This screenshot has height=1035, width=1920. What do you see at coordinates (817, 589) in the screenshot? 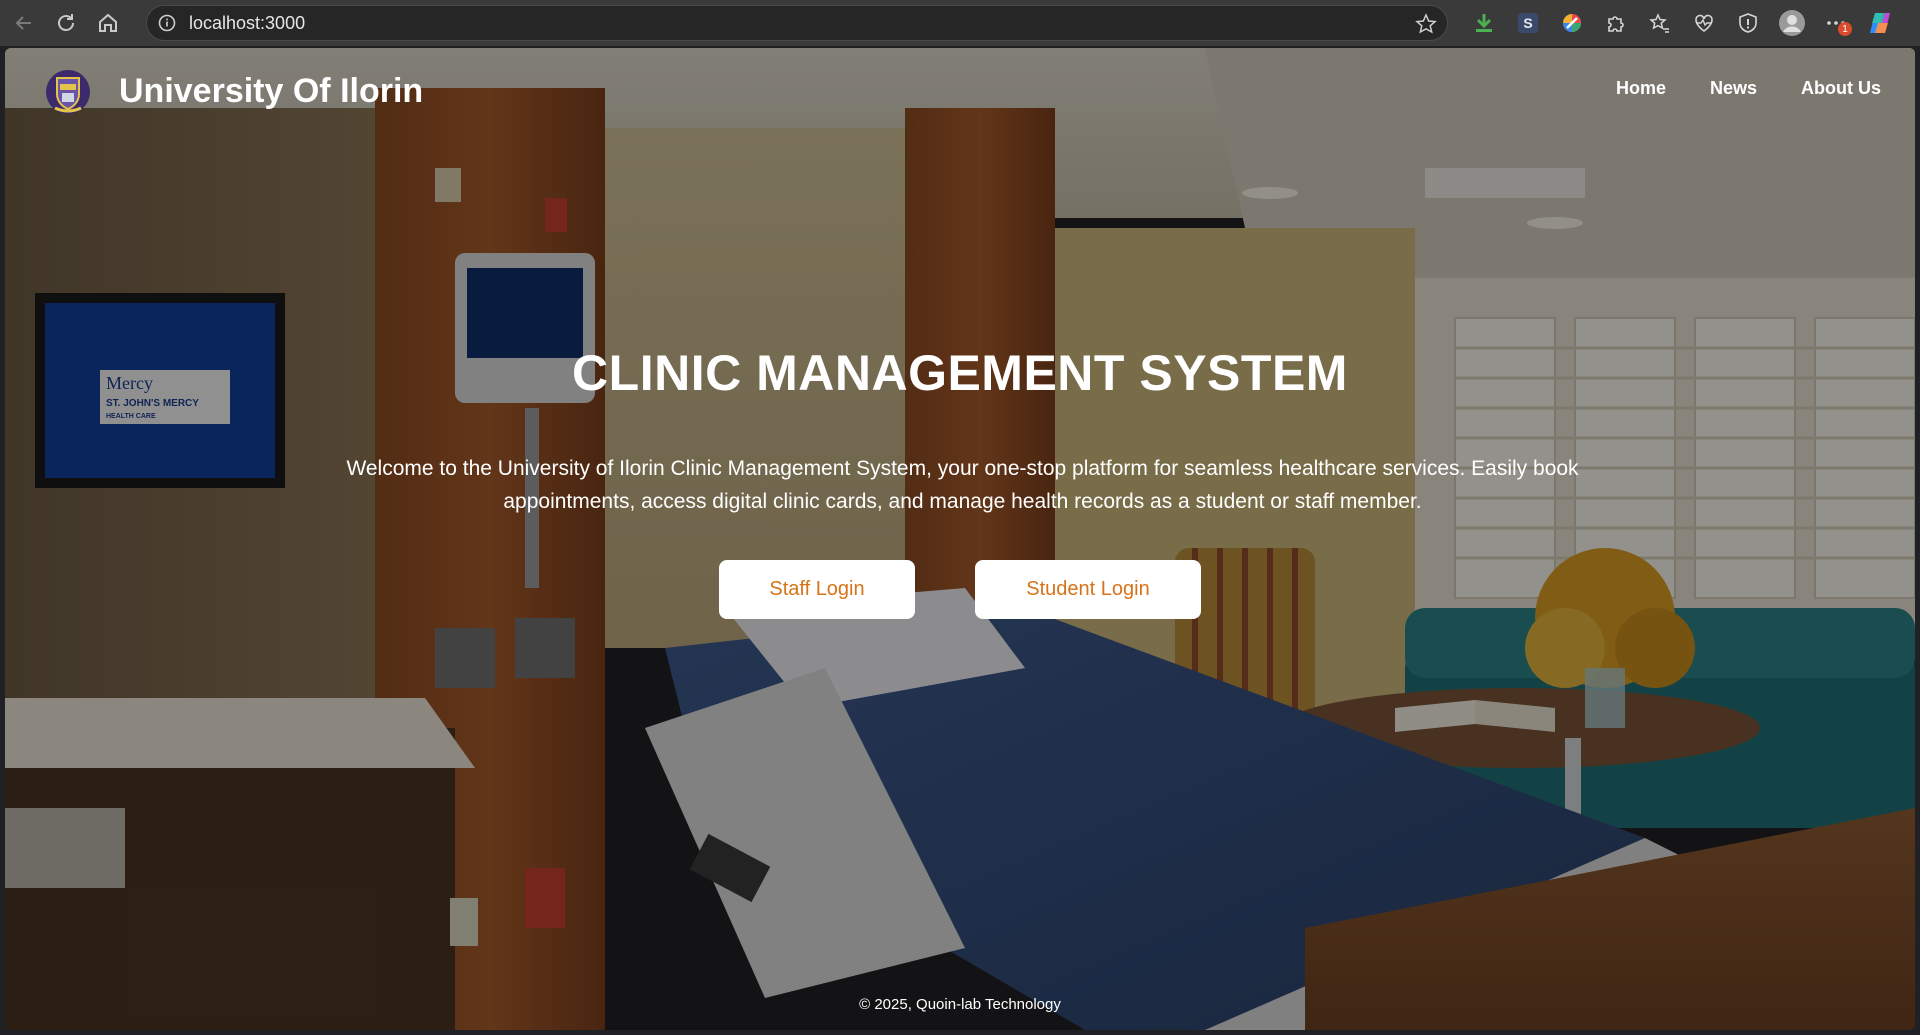
I see `staff-login-button: Staff Login` at bounding box center [817, 589].